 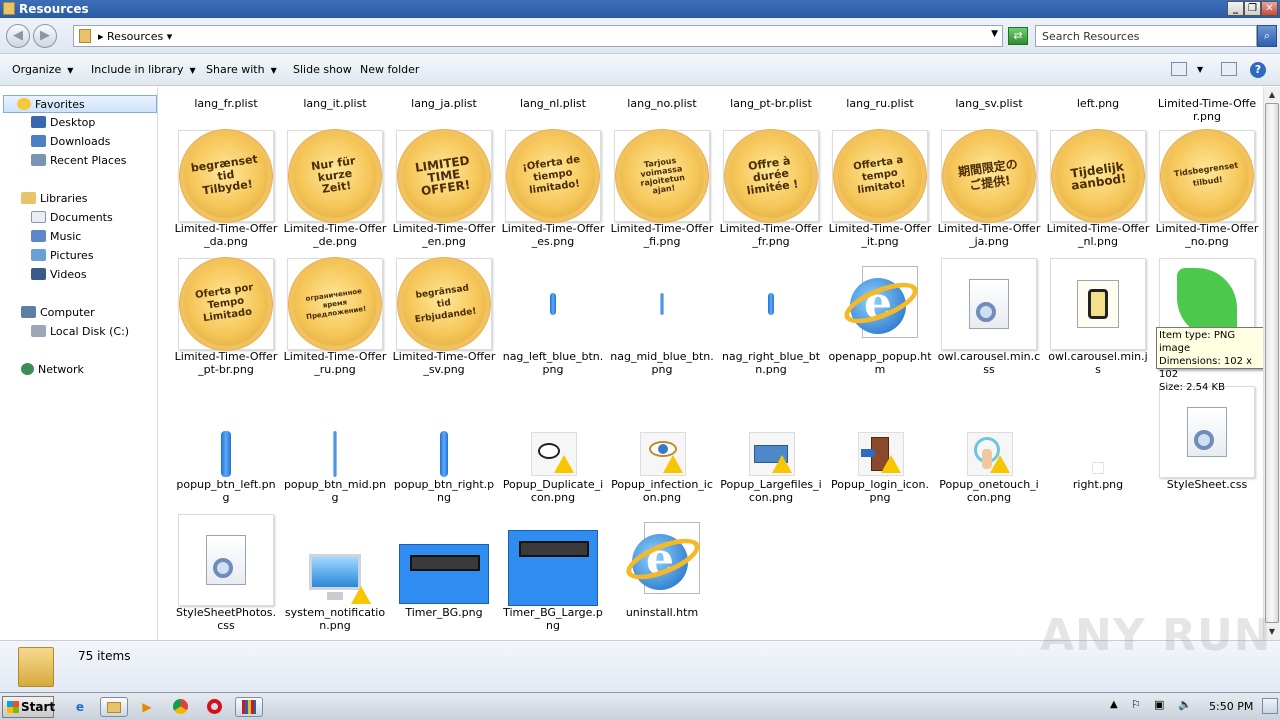 I want to click on nav-libraries: Libraries, so click(x=54, y=199).